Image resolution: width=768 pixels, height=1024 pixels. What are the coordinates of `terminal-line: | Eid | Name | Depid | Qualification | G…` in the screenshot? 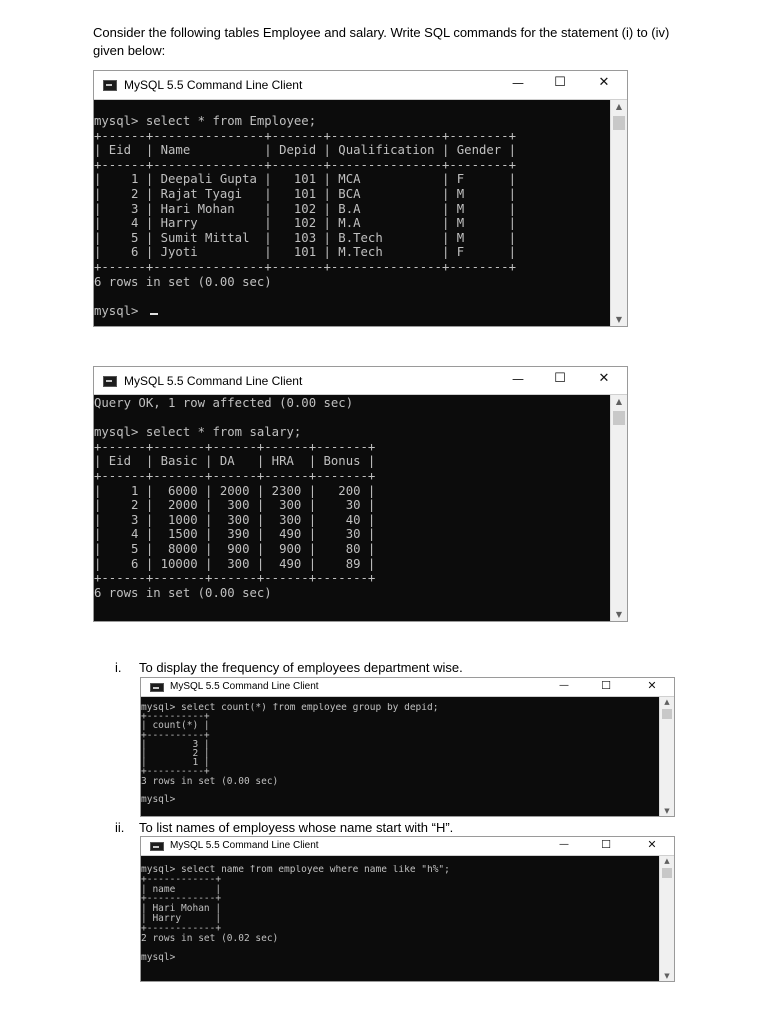 It's located at (305, 150).